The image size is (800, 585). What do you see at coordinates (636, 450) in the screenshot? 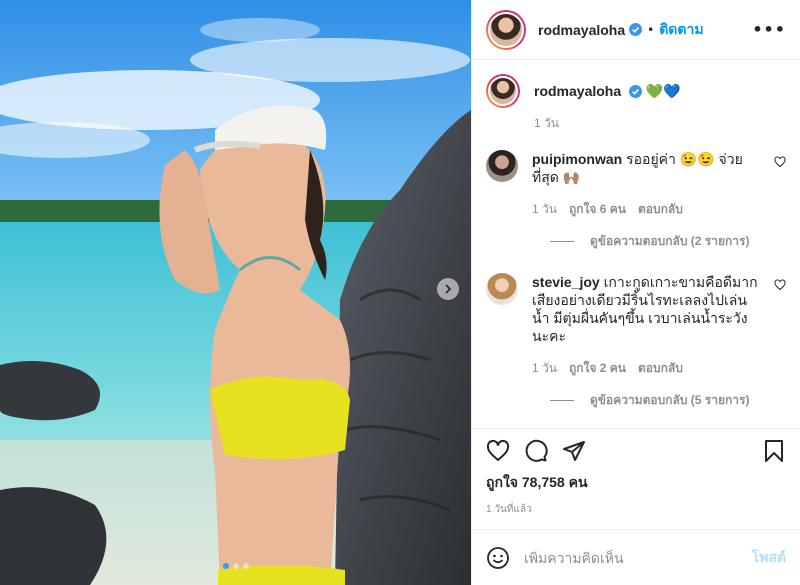
I see `post-actions-bar` at bounding box center [636, 450].